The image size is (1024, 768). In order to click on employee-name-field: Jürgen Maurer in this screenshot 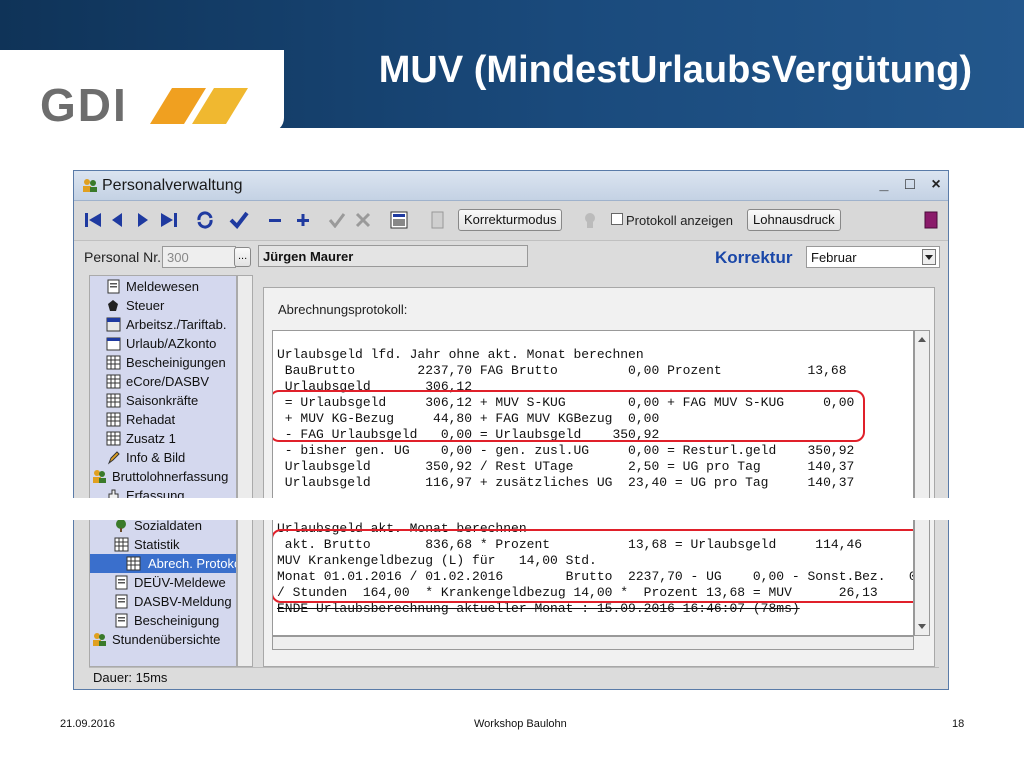, I will do `click(393, 256)`.